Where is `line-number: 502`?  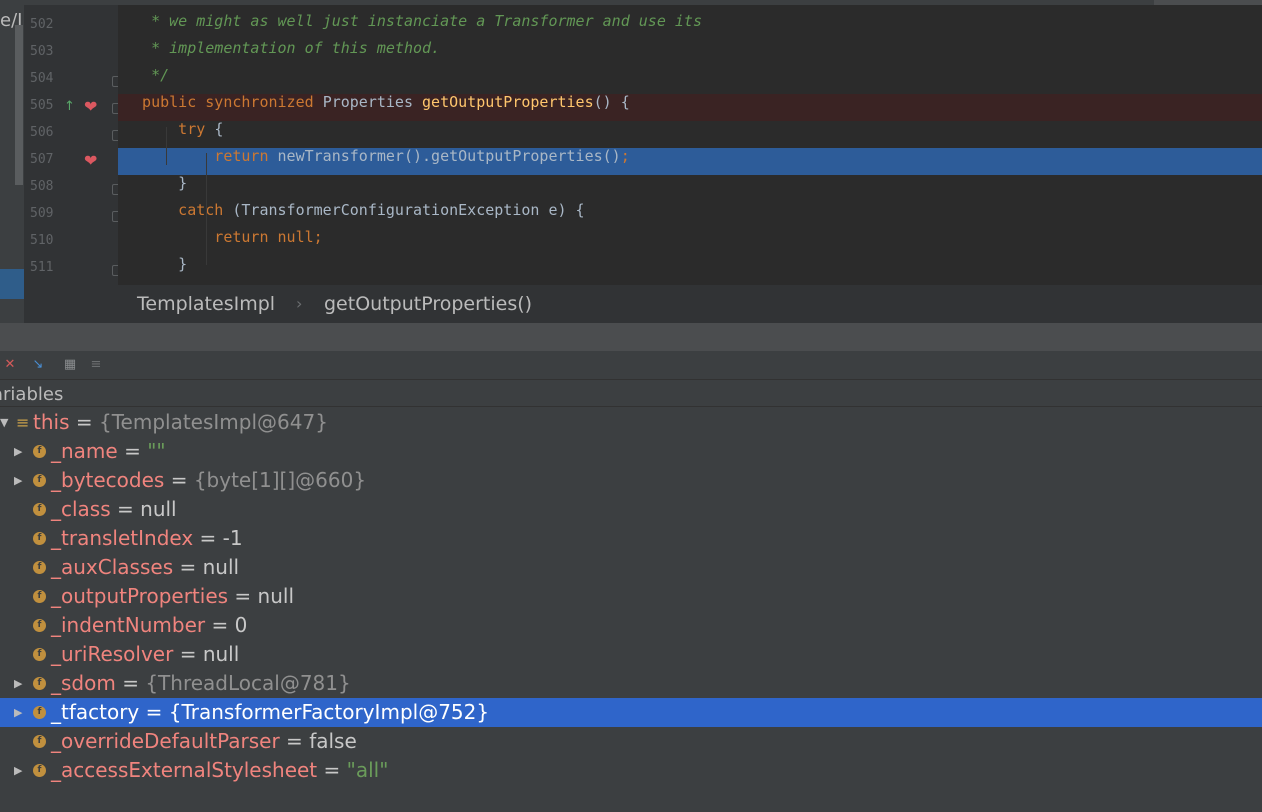
line-number: 502 is located at coordinates (45, 24).